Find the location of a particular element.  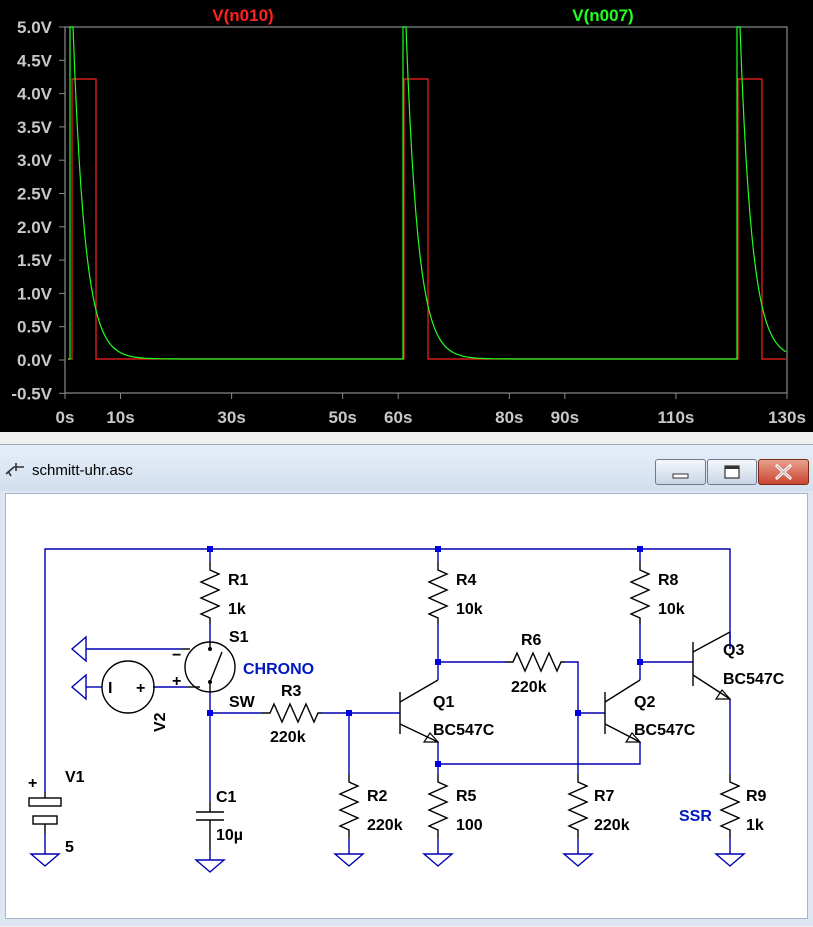

r1-value: 1k is located at coordinates (237, 609).